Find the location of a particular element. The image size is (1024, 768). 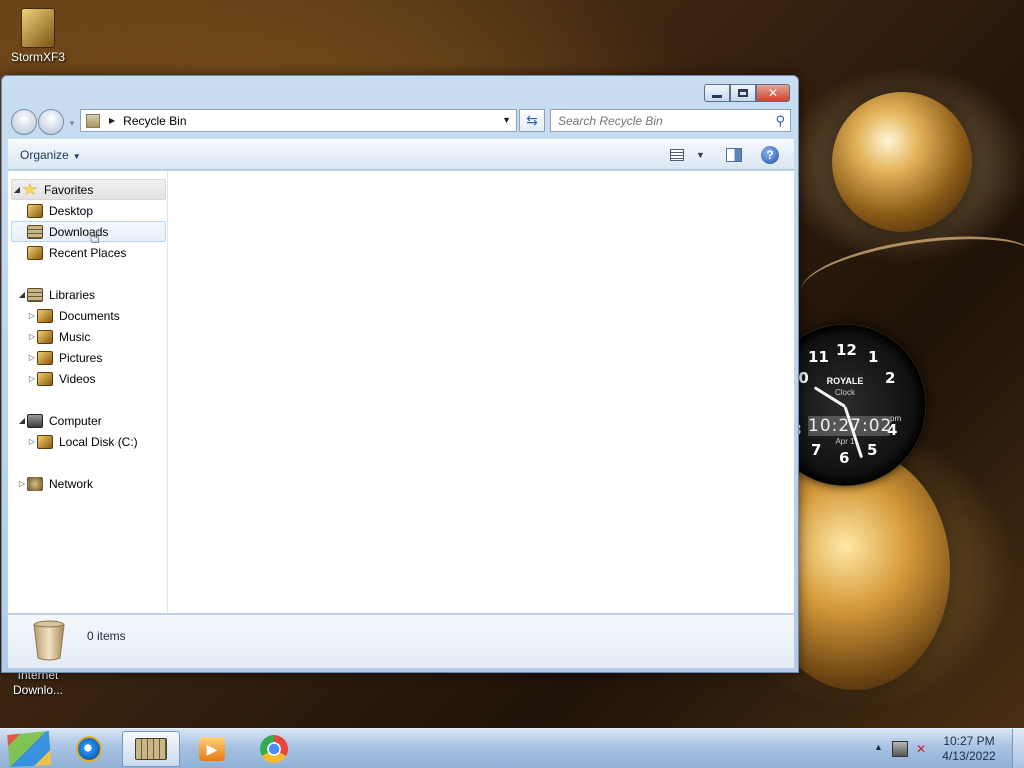

nav-label: Videos is located at coordinates (77, 378).